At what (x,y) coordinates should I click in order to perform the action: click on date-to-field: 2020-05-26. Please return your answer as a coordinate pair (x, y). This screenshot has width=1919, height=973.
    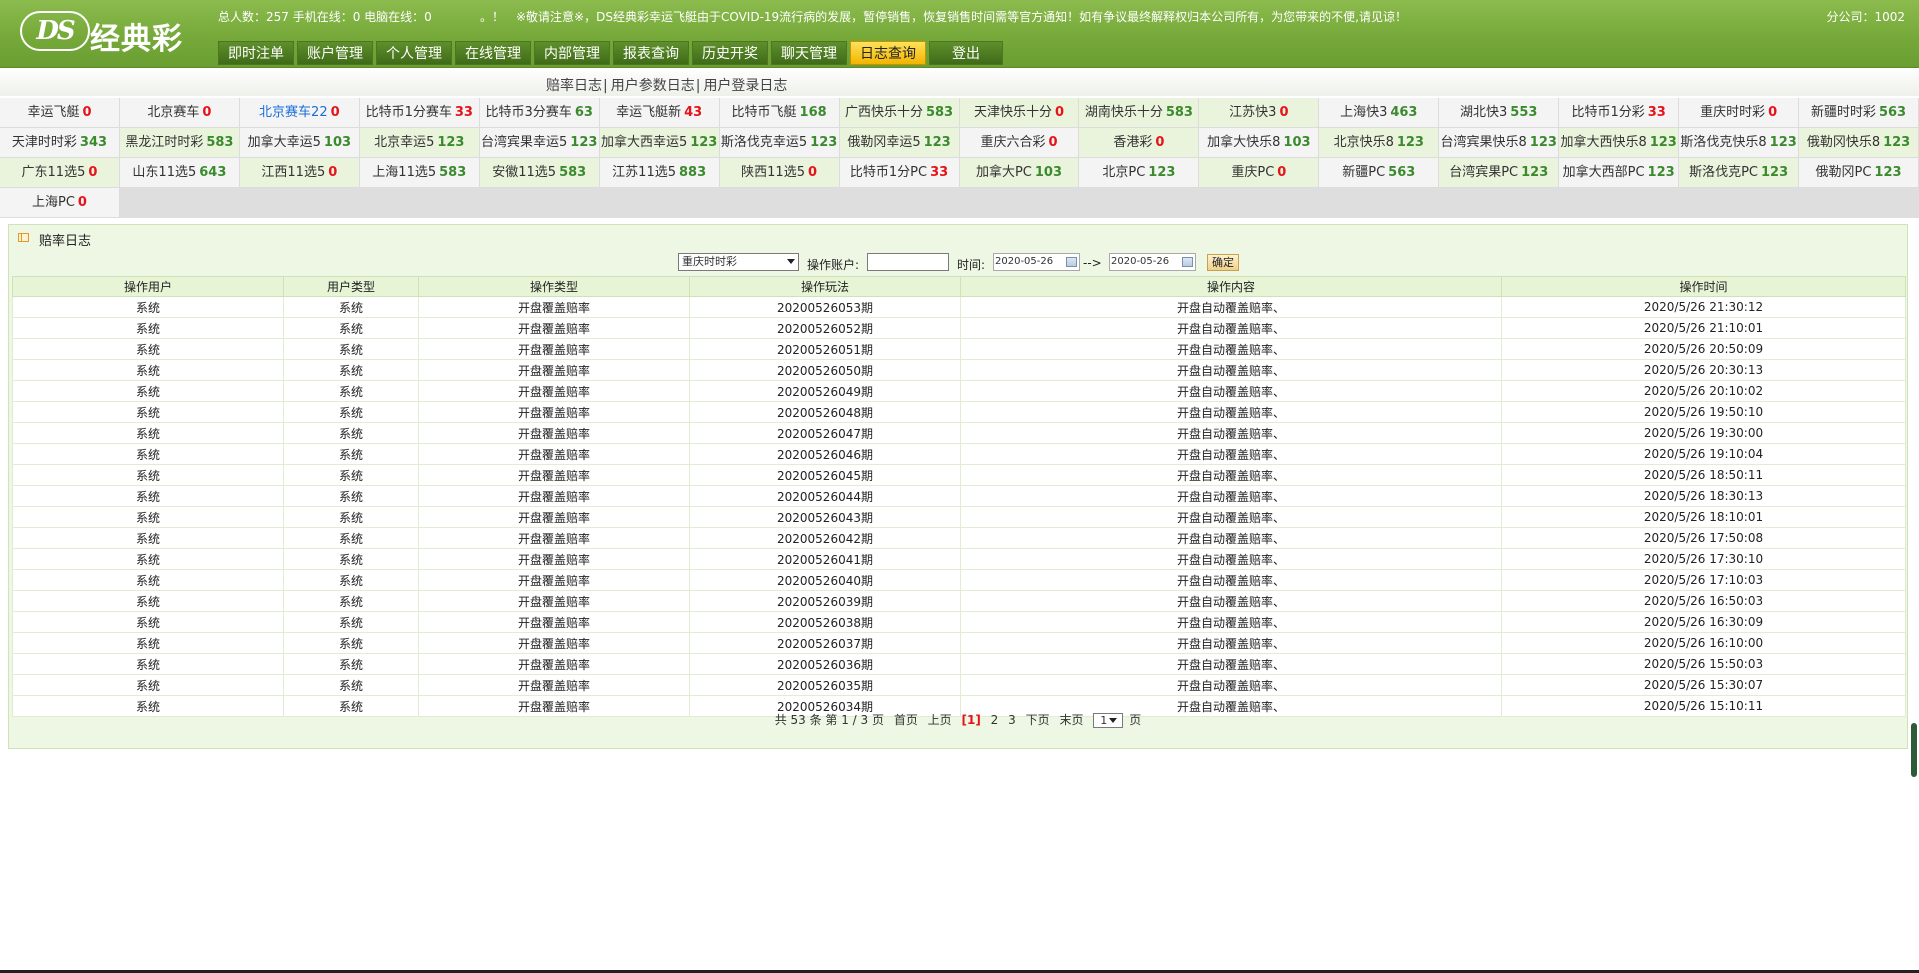
    Looking at the image, I should click on (1152, 262).